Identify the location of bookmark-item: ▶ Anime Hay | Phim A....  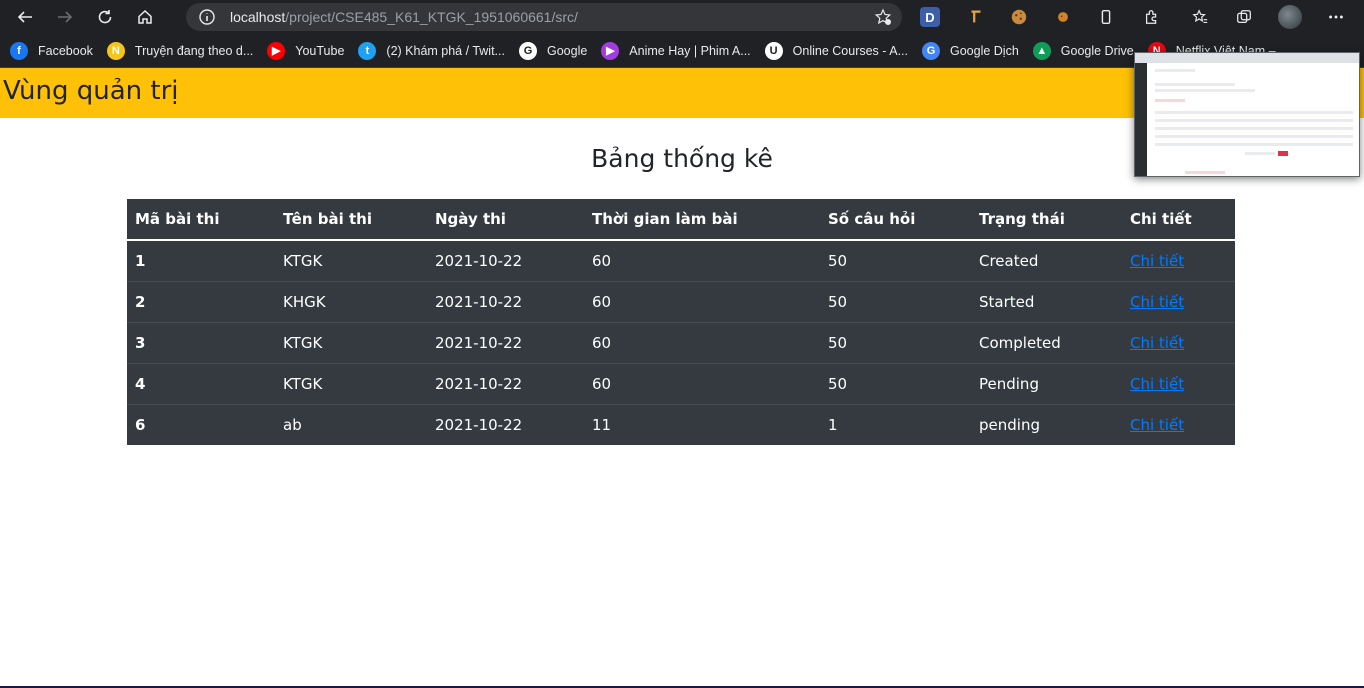
(676, 51).